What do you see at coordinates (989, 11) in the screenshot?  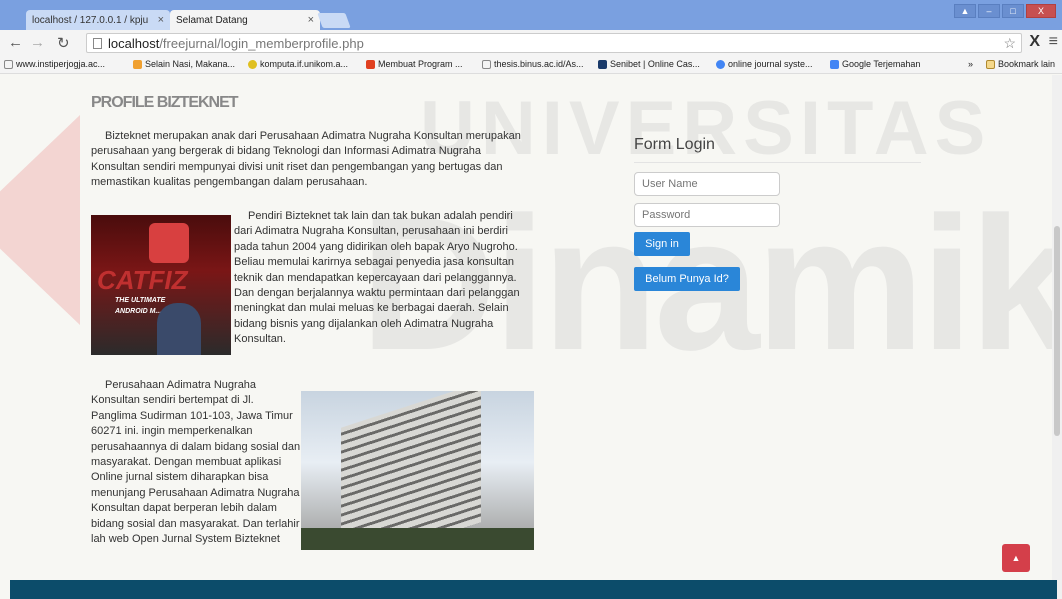 I see `minimize-icon: –` at bounding box center [989, 11].